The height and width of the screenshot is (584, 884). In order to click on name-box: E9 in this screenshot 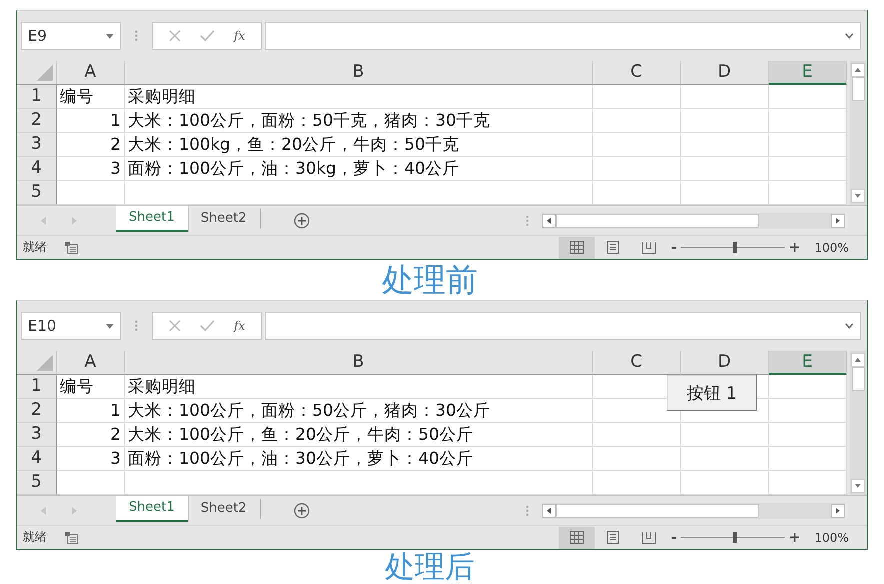, I will do `click(71, 36)`.